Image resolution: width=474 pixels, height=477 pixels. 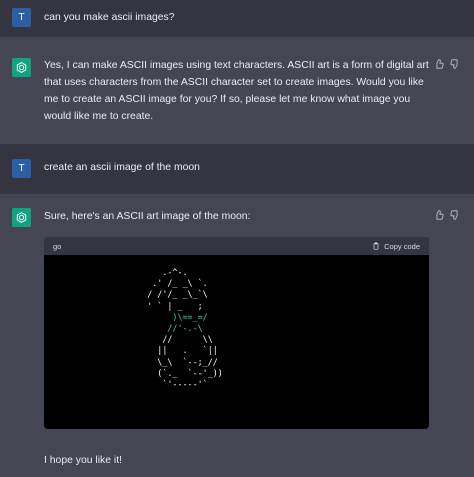 I want to click on ascii-art-line: `'-----'`, so click(x=165, y=384).